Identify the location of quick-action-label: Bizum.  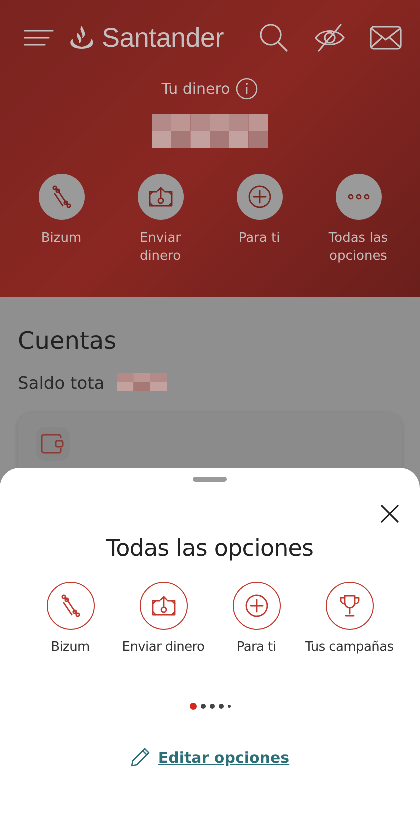
(61, 239).